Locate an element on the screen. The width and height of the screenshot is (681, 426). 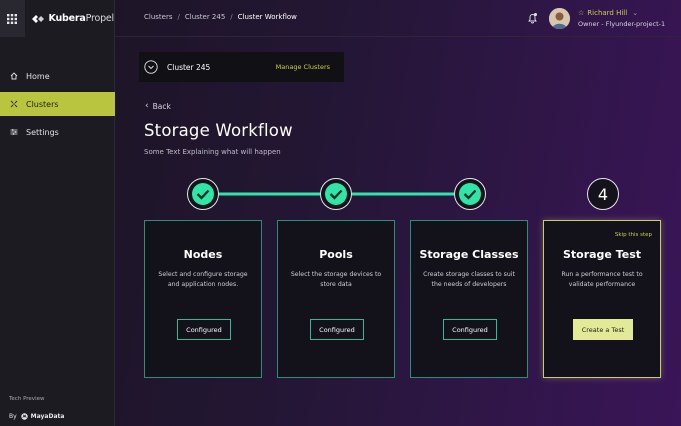
sidebar-item-home: Home is located at coordinates (57, 76).